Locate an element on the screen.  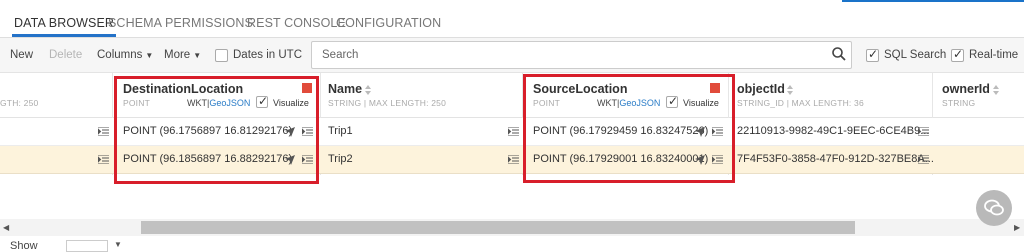
search-input: Search is located at coordinates (581, 55).